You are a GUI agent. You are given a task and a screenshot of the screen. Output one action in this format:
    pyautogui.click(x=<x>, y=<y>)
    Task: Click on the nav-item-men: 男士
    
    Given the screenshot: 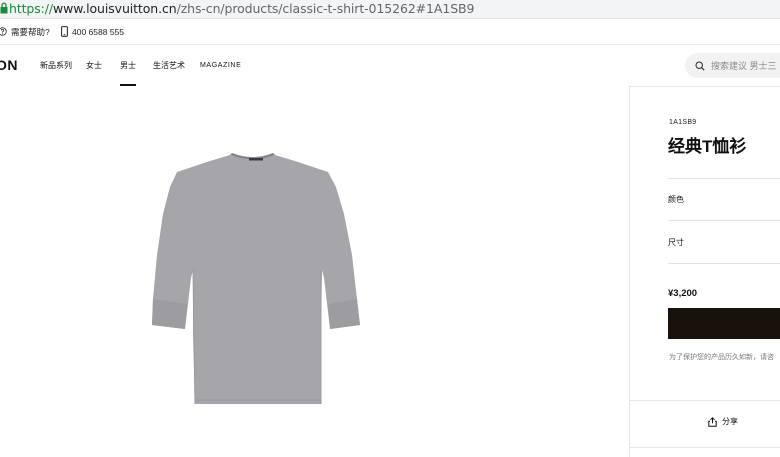 What is the action you would take?
    pyautogui.click(x=128, y=65)
    